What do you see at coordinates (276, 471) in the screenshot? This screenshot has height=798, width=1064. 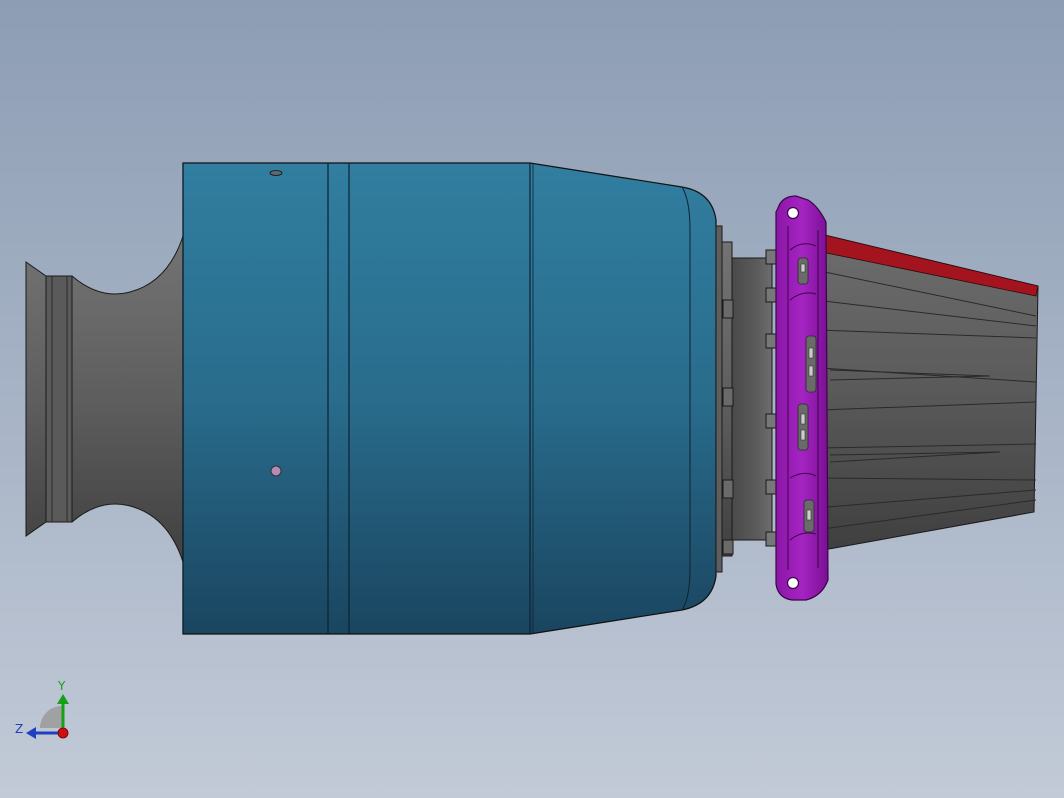 I see `casing-port-side` at bounding box center [276, 471].